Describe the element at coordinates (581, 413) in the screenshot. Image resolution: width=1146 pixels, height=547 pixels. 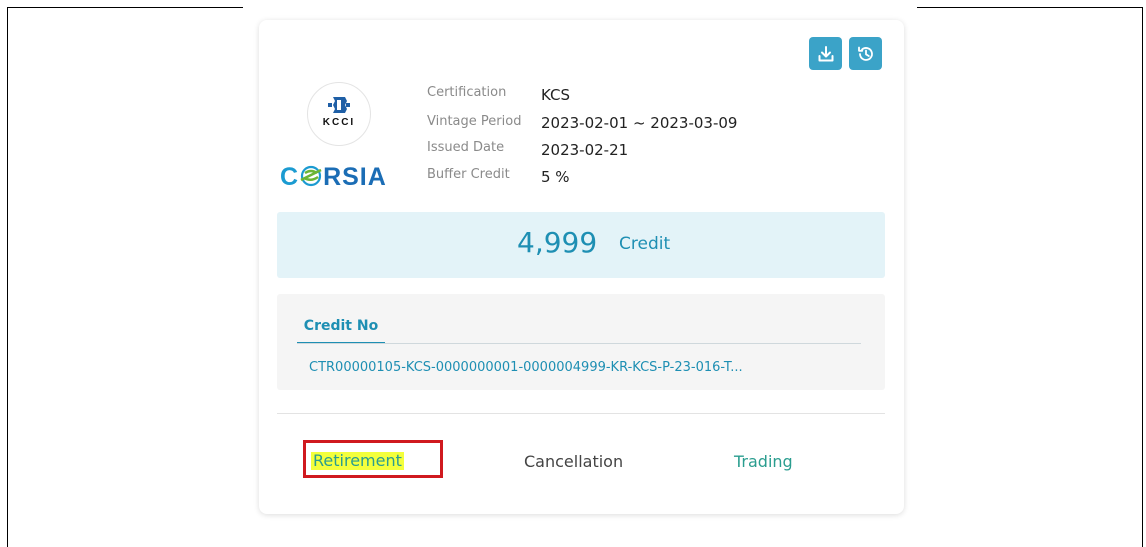
I see `actions-divider` at that location.